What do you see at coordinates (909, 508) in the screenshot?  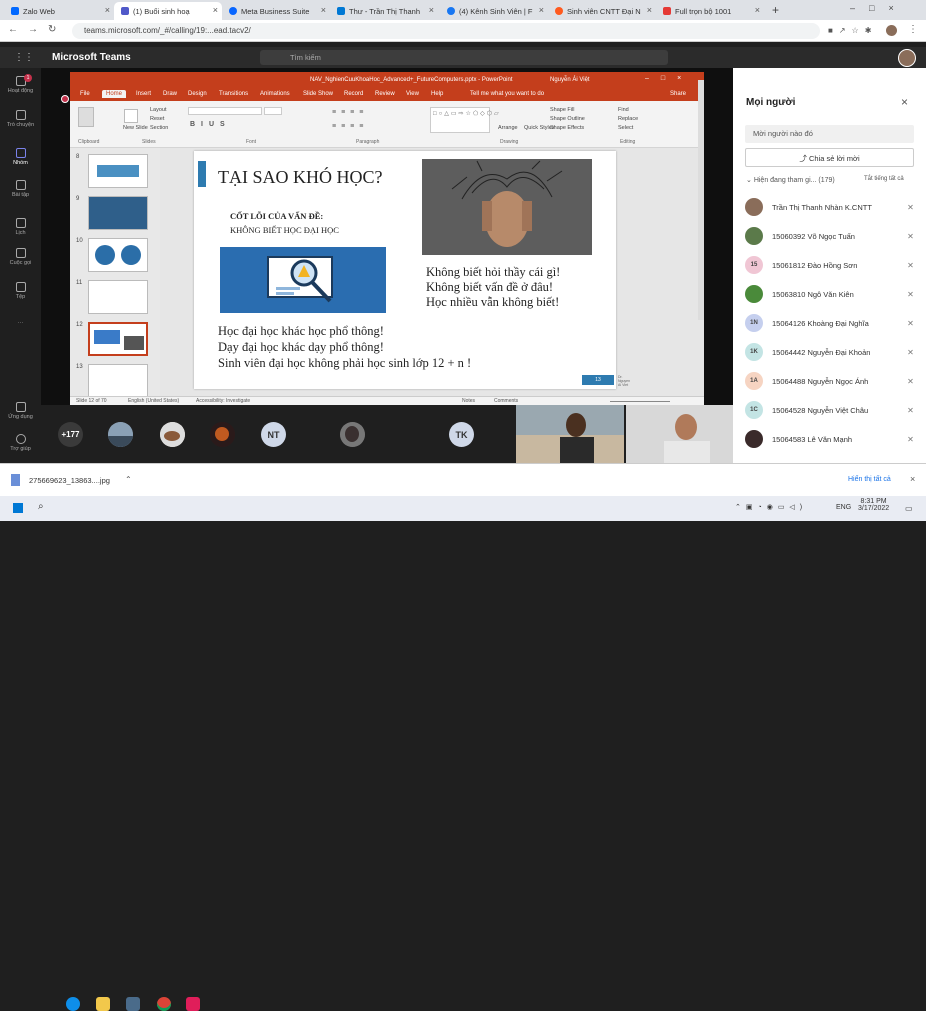 I see `notifications-icon: ▭` at bounding box center [909, 508].